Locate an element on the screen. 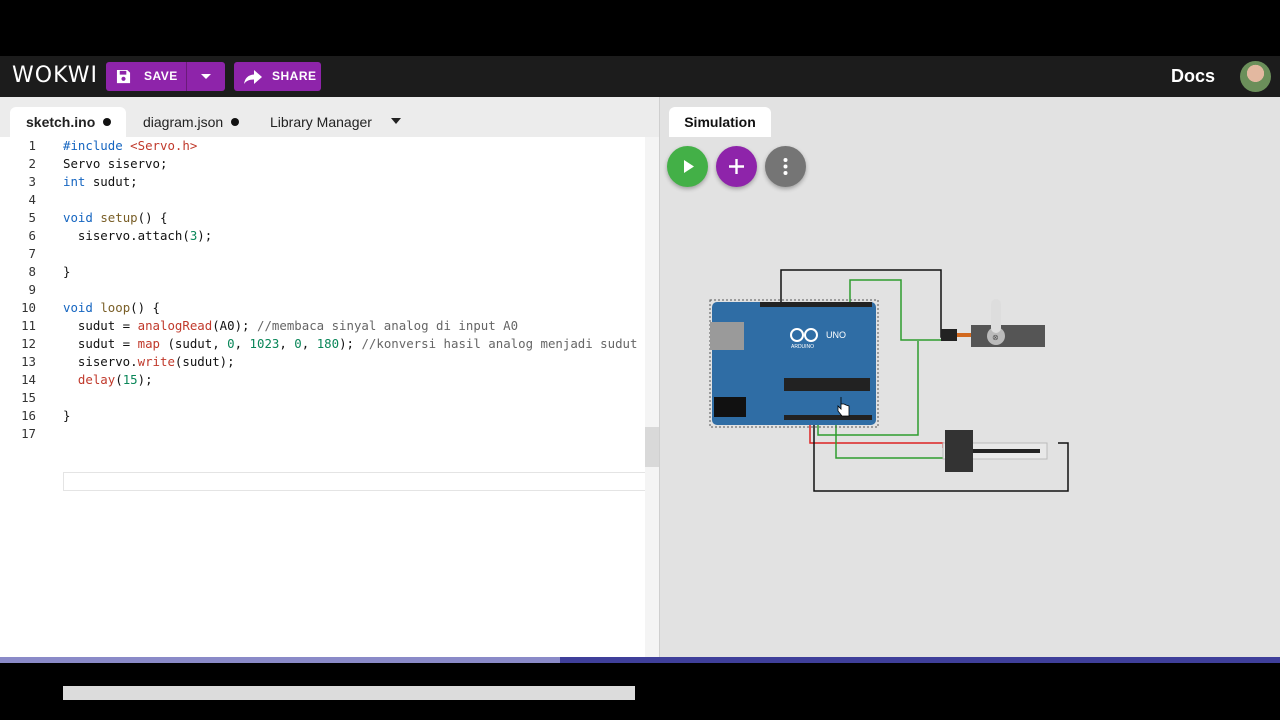 The width and height of the screenshot is (1280, 720). power-jack is located at coordinates (730, 407).